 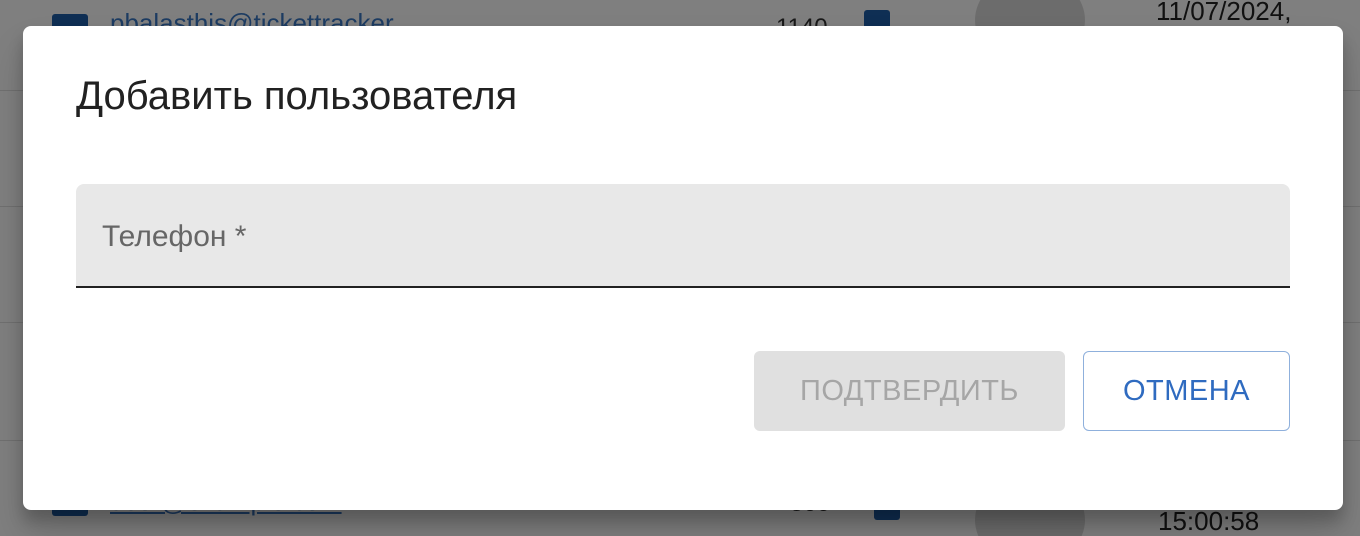 I want to click on phone-input, so click(x=682, y=258).